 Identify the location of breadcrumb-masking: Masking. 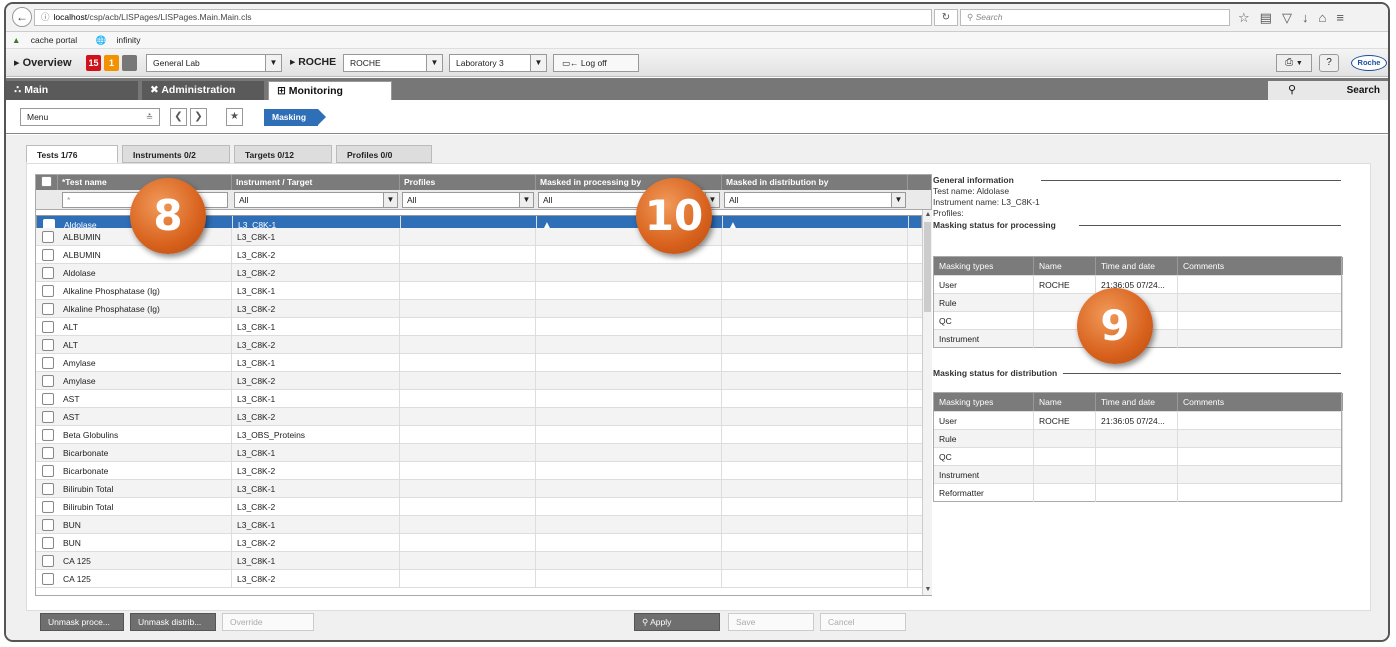
(295, 117).